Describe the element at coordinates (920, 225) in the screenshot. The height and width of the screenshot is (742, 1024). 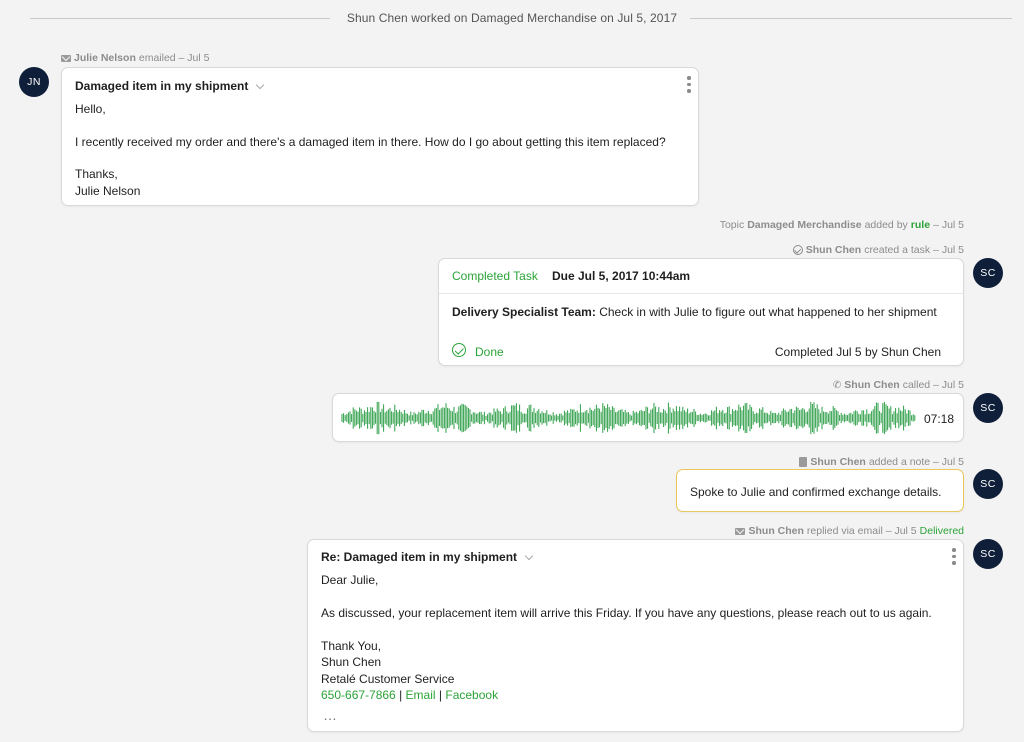
I see `rule-link: rule` at that location.